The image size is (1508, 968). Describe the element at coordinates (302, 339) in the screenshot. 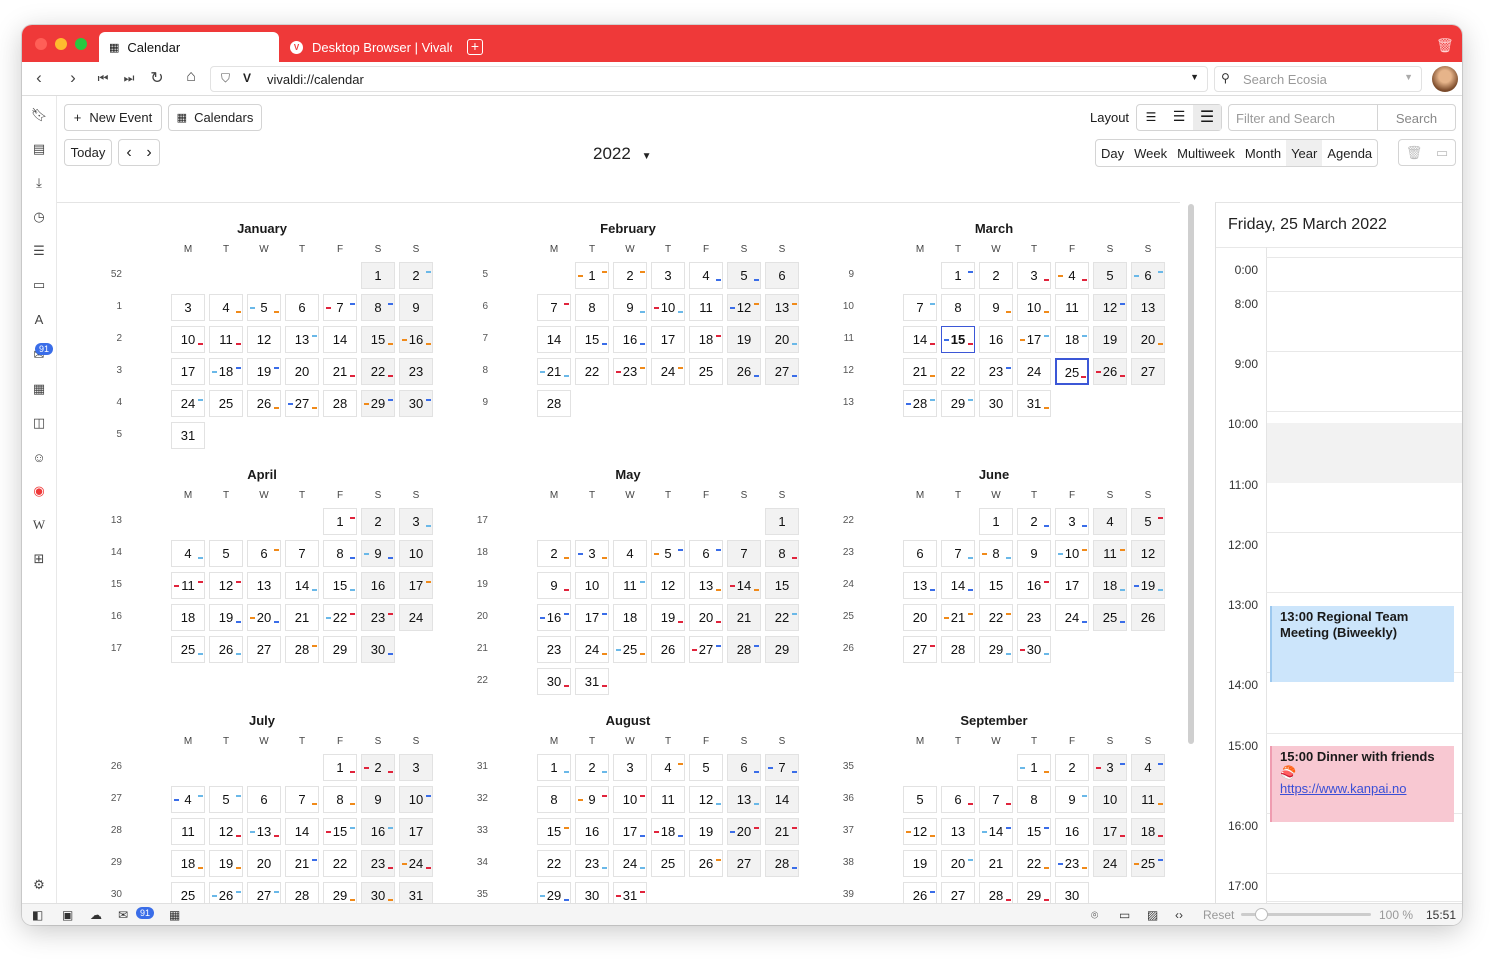

I see `day-cell: 13` at that location.